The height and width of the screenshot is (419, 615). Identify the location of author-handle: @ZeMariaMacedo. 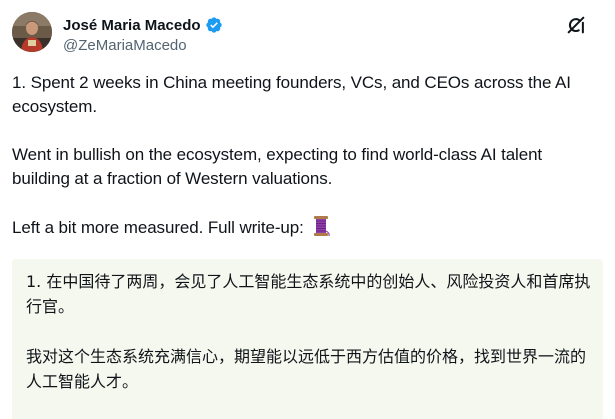
(125, 45).